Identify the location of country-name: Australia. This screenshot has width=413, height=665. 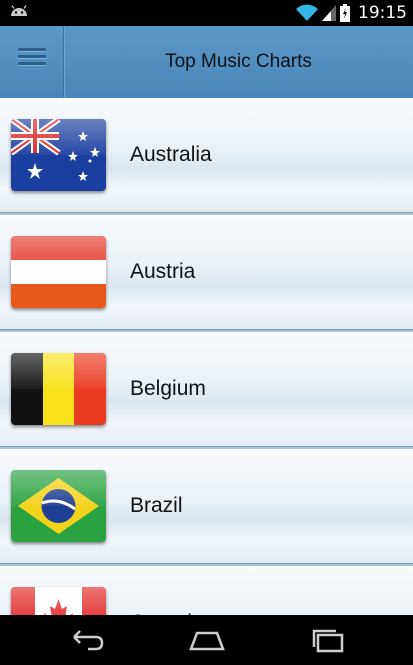
(171, 154).